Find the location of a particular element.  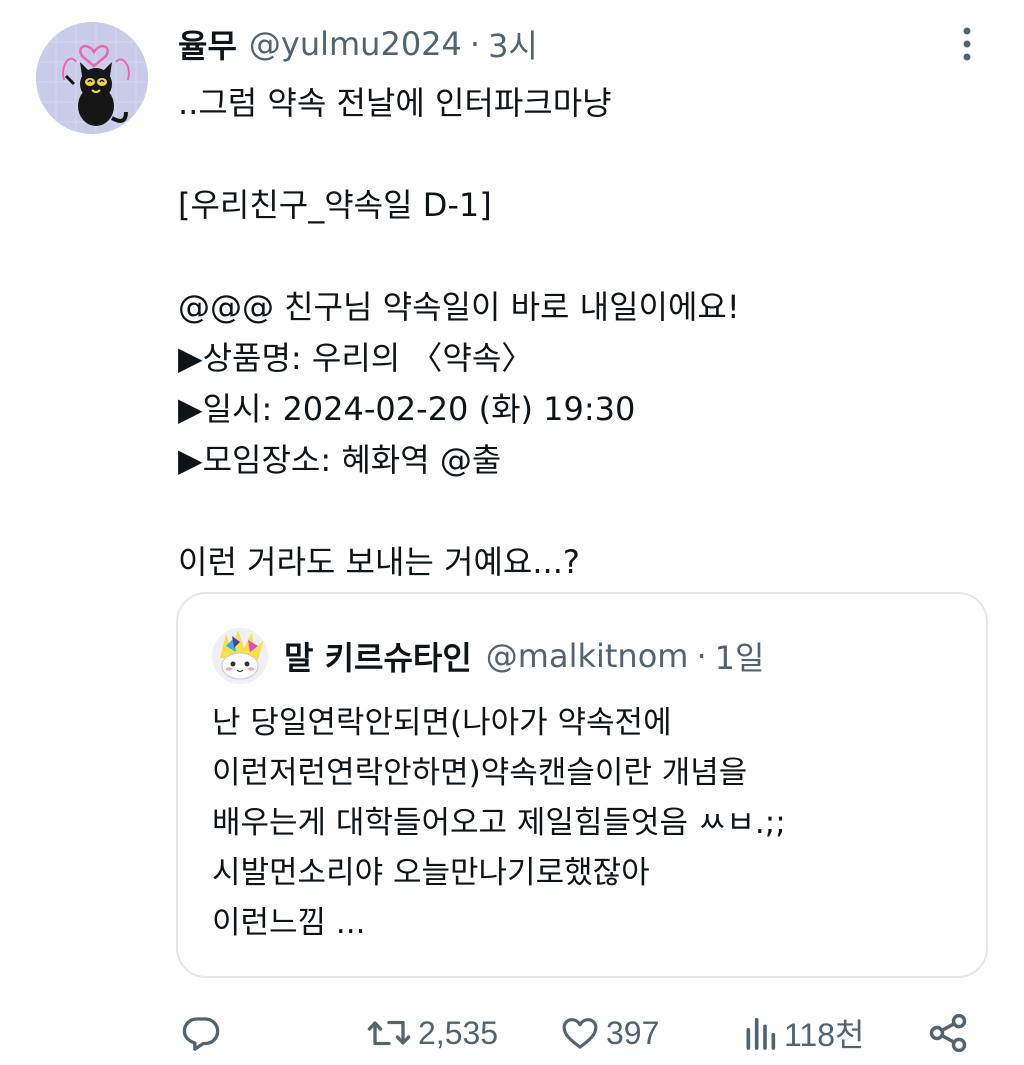

avatar is located at coordinates (92, 78).